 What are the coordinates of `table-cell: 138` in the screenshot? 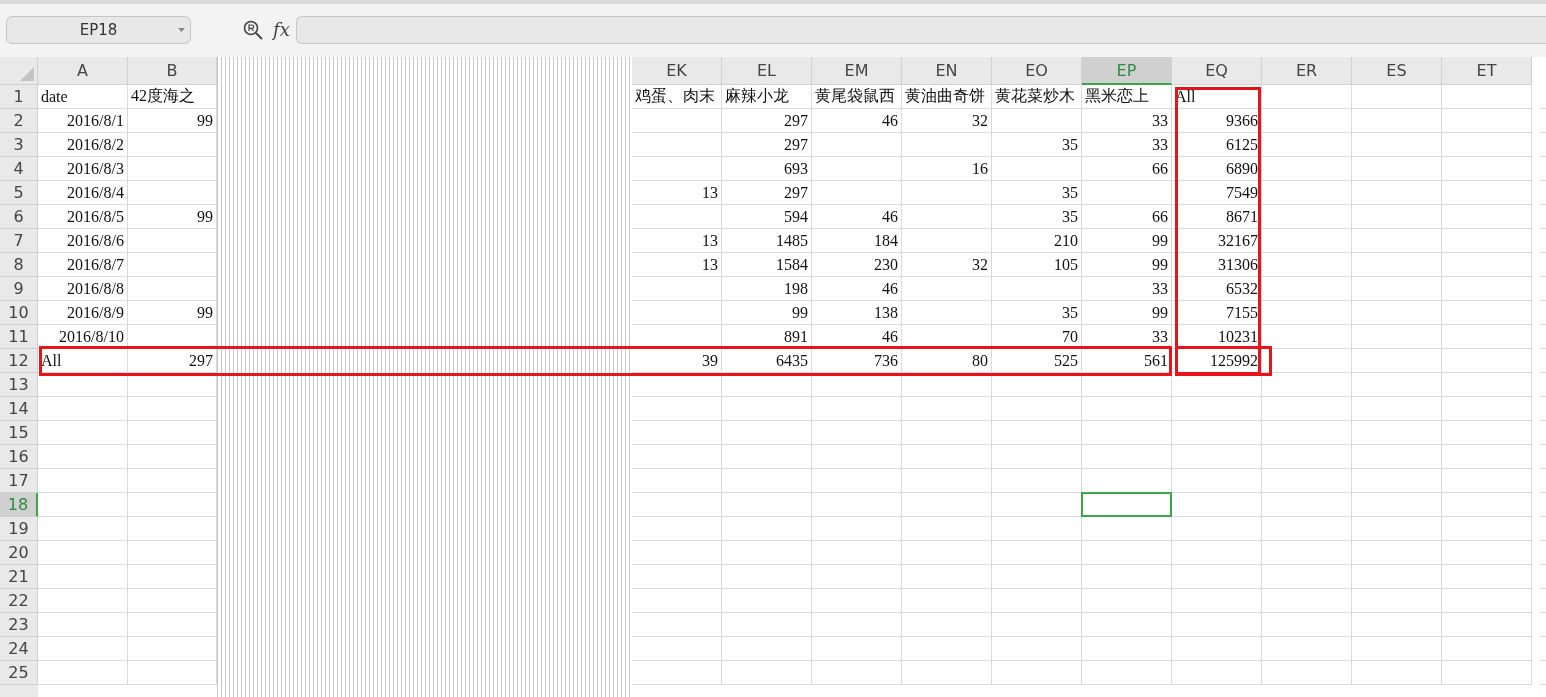 It's located at (857, 313).